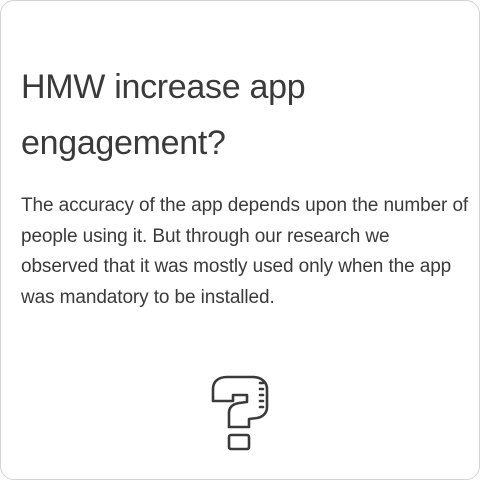 This screenshot has width=480, height=480. Describe the element at coordinates (163, 115) in the screenshot. I see `card-title: HMW increase app engagement?` at that location.